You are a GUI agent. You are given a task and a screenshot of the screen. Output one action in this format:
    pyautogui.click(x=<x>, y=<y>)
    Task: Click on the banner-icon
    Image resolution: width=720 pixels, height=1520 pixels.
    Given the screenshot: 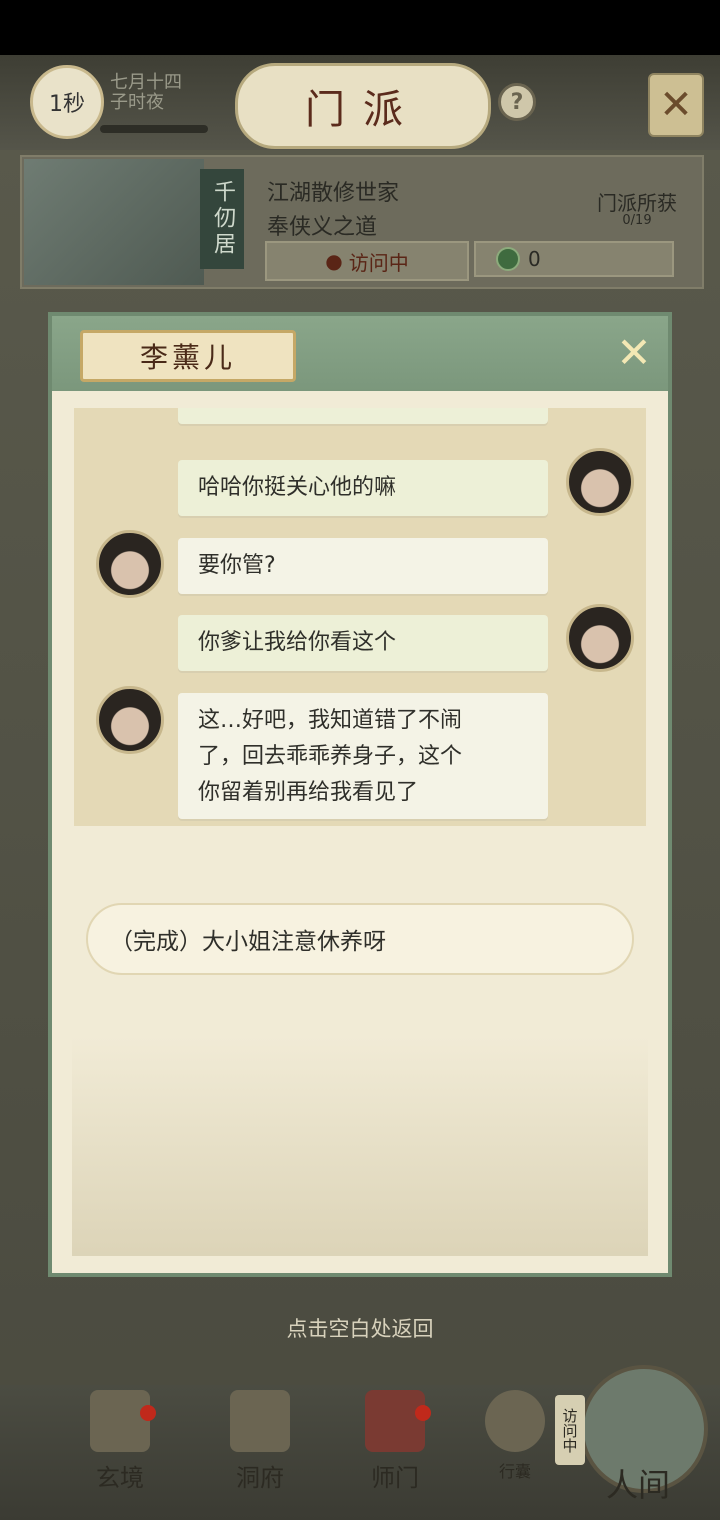 What is the action you would take?
    pyautogui.click(x=395, y=1421)
    